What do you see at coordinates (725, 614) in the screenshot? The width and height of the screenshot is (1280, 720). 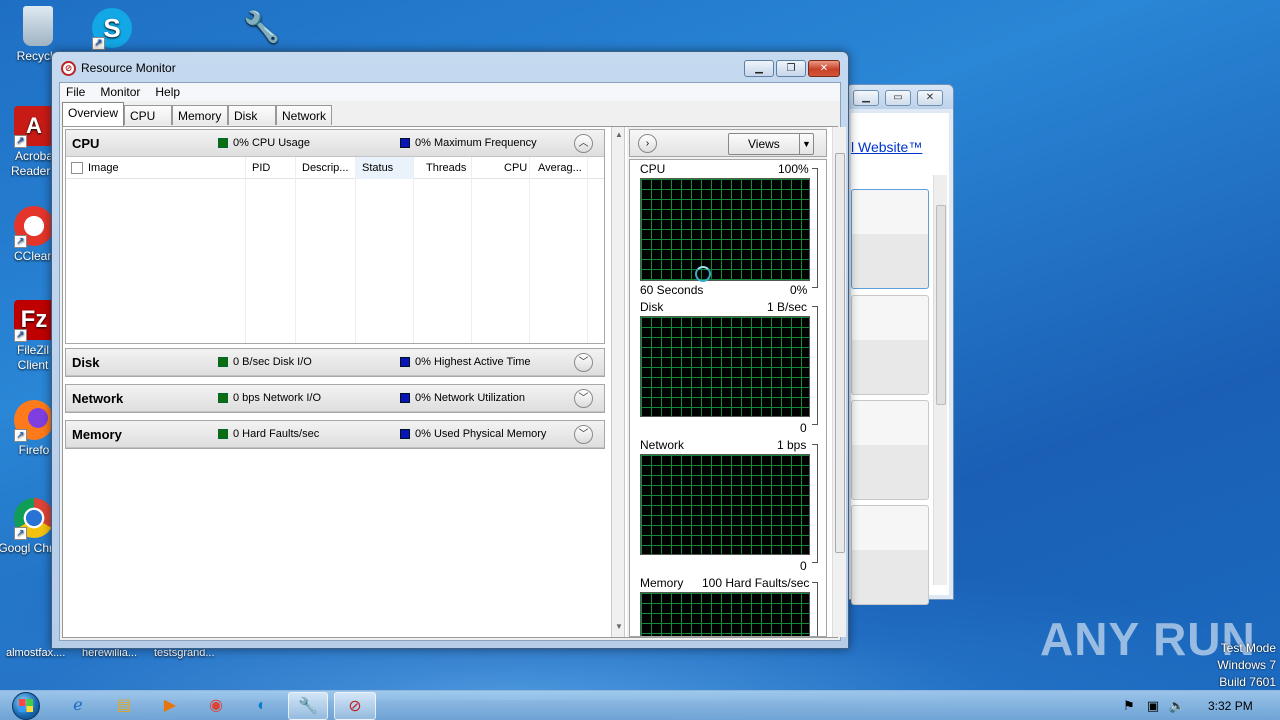 I see `memory-graph` at bounding box center [725, 614].